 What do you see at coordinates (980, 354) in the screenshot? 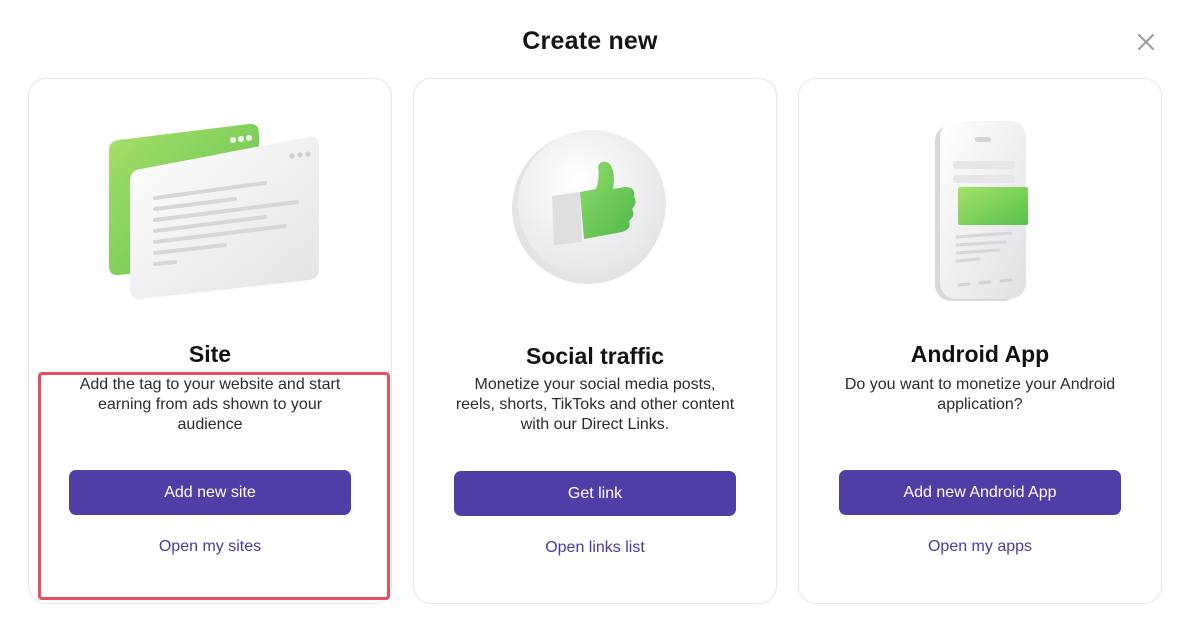
I see `card-title: Android App` at bounding box center [980, 354].